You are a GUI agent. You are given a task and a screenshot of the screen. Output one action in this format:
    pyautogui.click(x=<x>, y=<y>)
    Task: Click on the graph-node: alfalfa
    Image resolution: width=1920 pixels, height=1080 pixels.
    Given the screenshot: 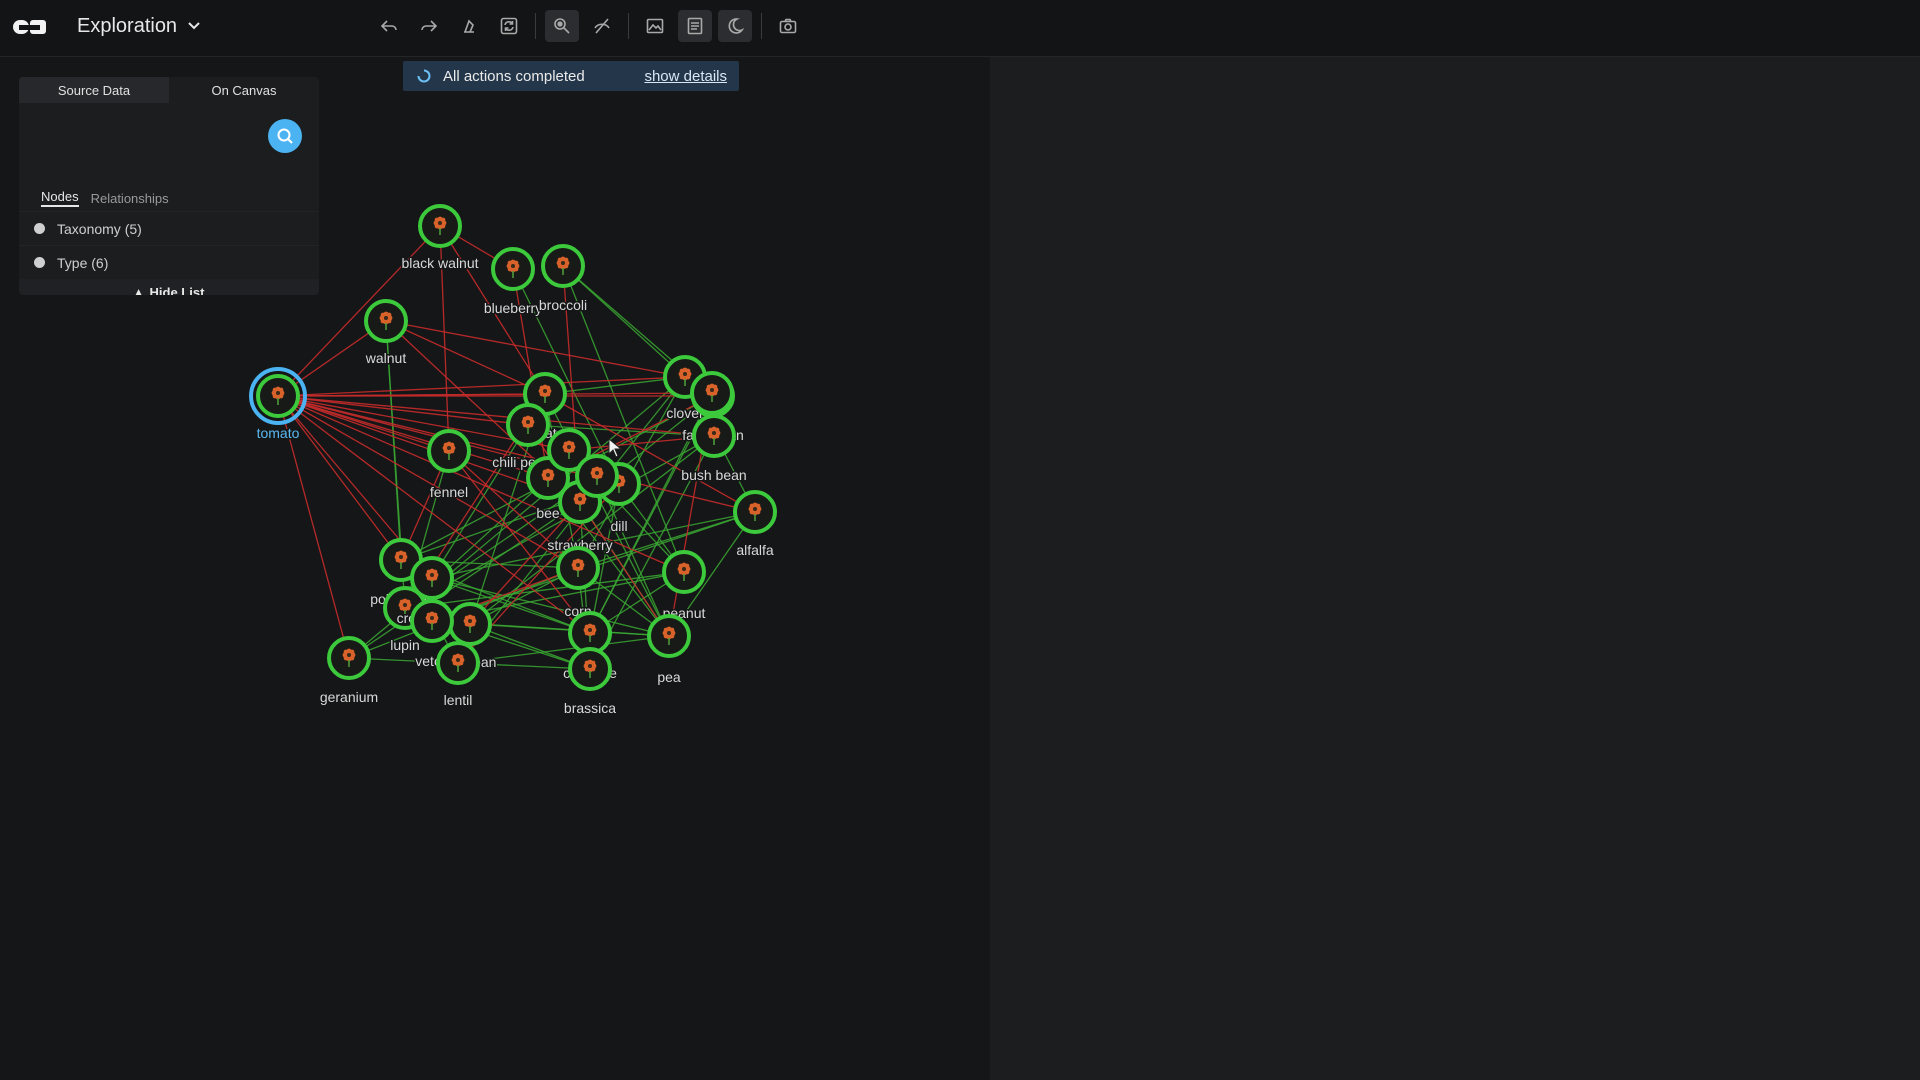 What is the action you would take?
    pyautogui.click(x=755, y=525)
    